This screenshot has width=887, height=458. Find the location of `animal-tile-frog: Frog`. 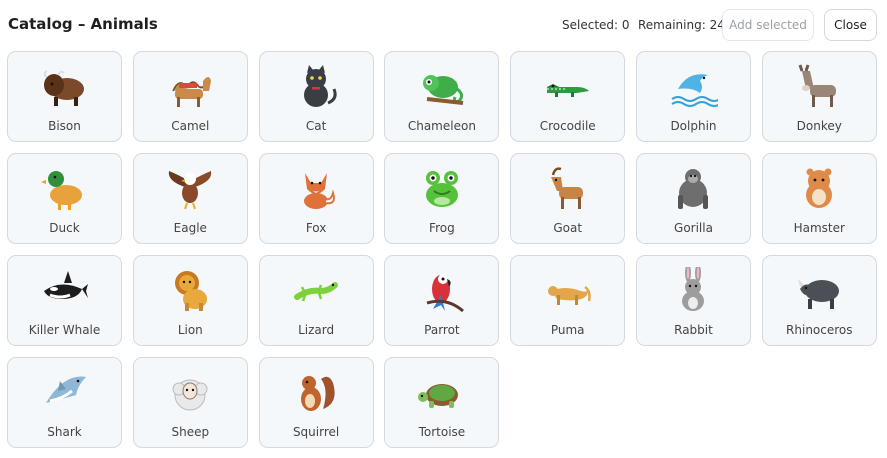

animal-tile-frog: Frog is located at coordinates (442, 198).